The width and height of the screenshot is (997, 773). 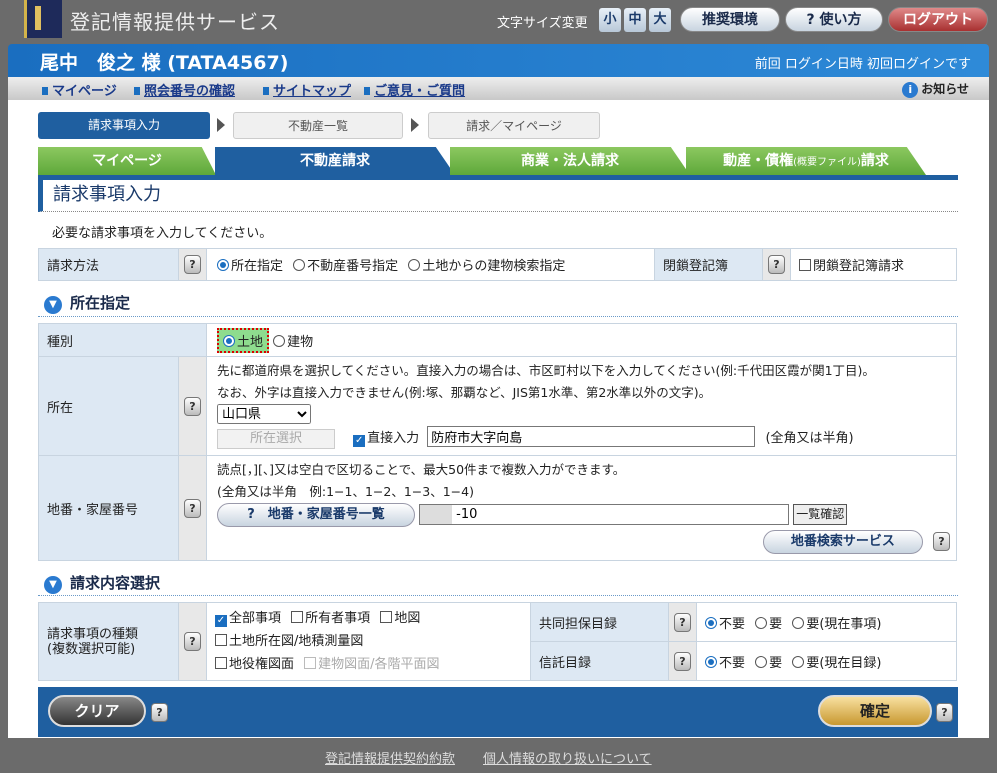 What do you see at coordinates (127, 161) in the screenshot?
I see `tab-mypage: マイページ` at bounding box center [127, 161].